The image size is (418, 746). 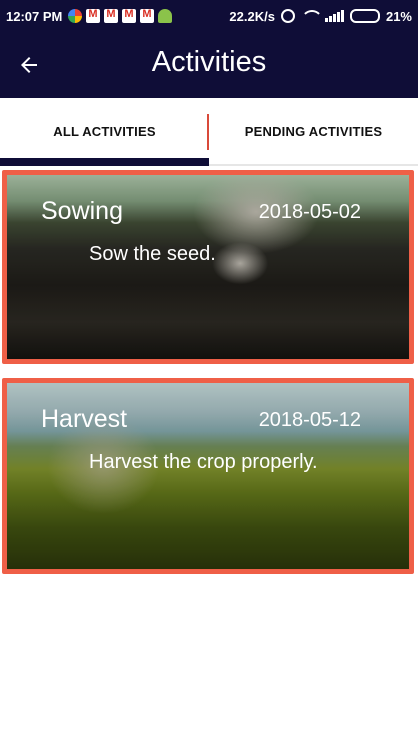 I want to click on android-icon, so click(x=165, y=16).